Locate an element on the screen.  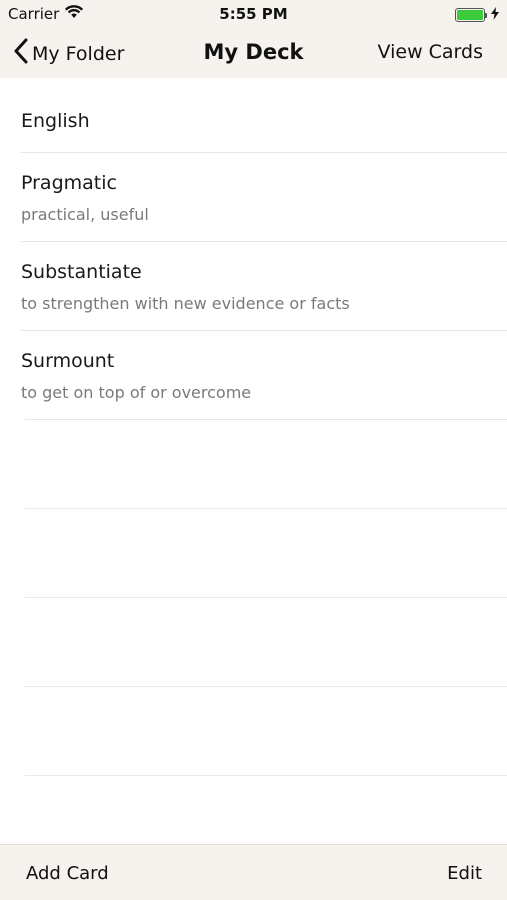
list-item-title: Surmount is located at coordinates (68, 361).